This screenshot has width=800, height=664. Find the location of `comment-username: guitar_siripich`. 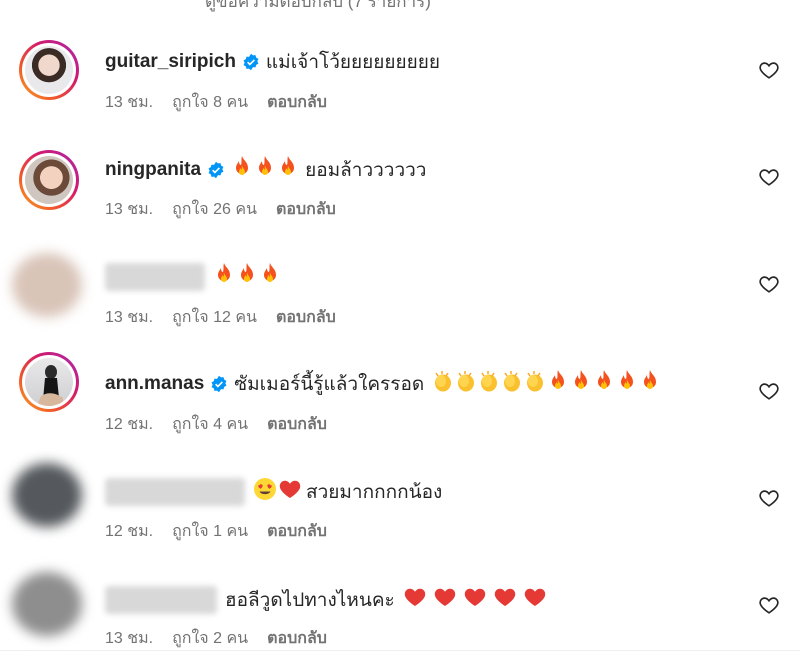

comment-username: guitar_siripich is located at coordinates (170, 62).